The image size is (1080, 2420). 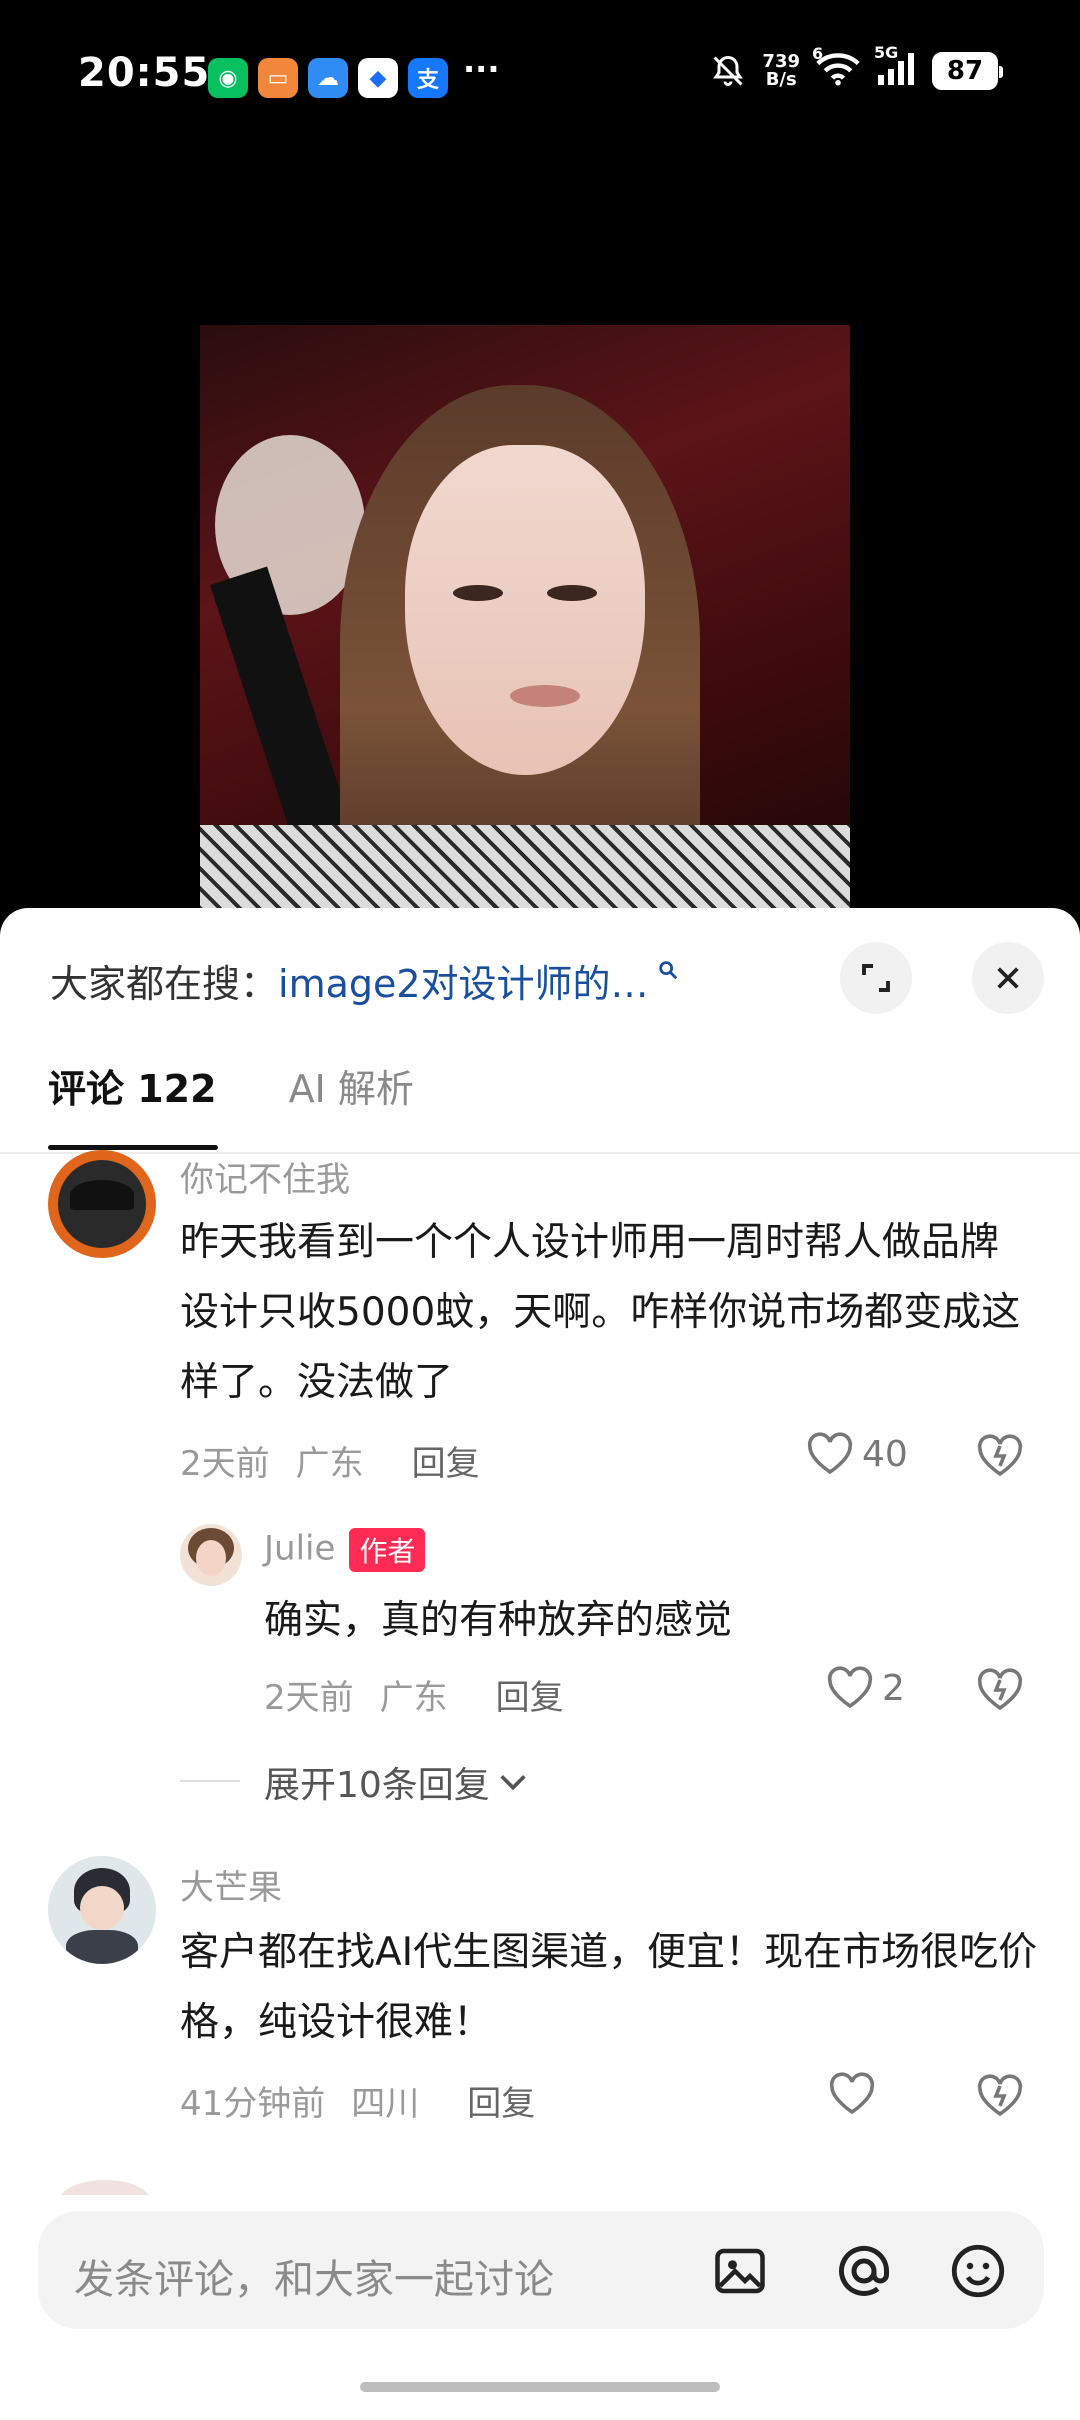 I want to click on tab-ai-analysis: AI 解析, so click(x=351, y=1085).